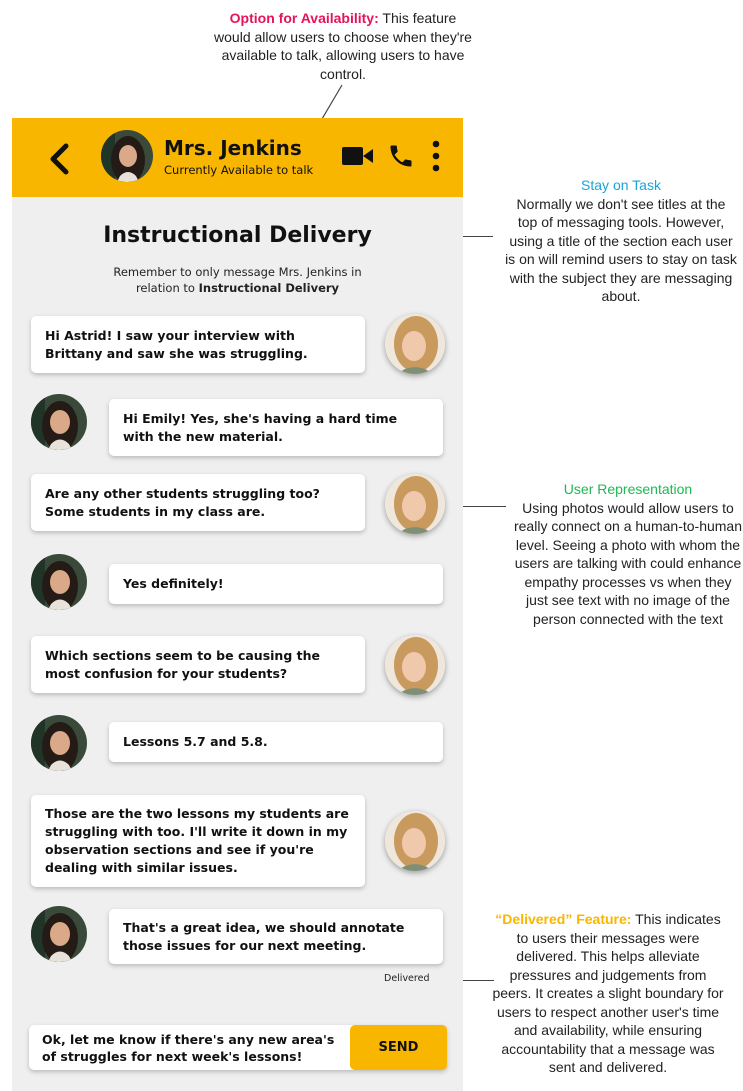 The width and height of the screenshot is (743, 1091). What do you see at coordinates (276, 584) in the screenshot?
I see `message-bubble: Yes definitely!` at bounding box center [276, 584].